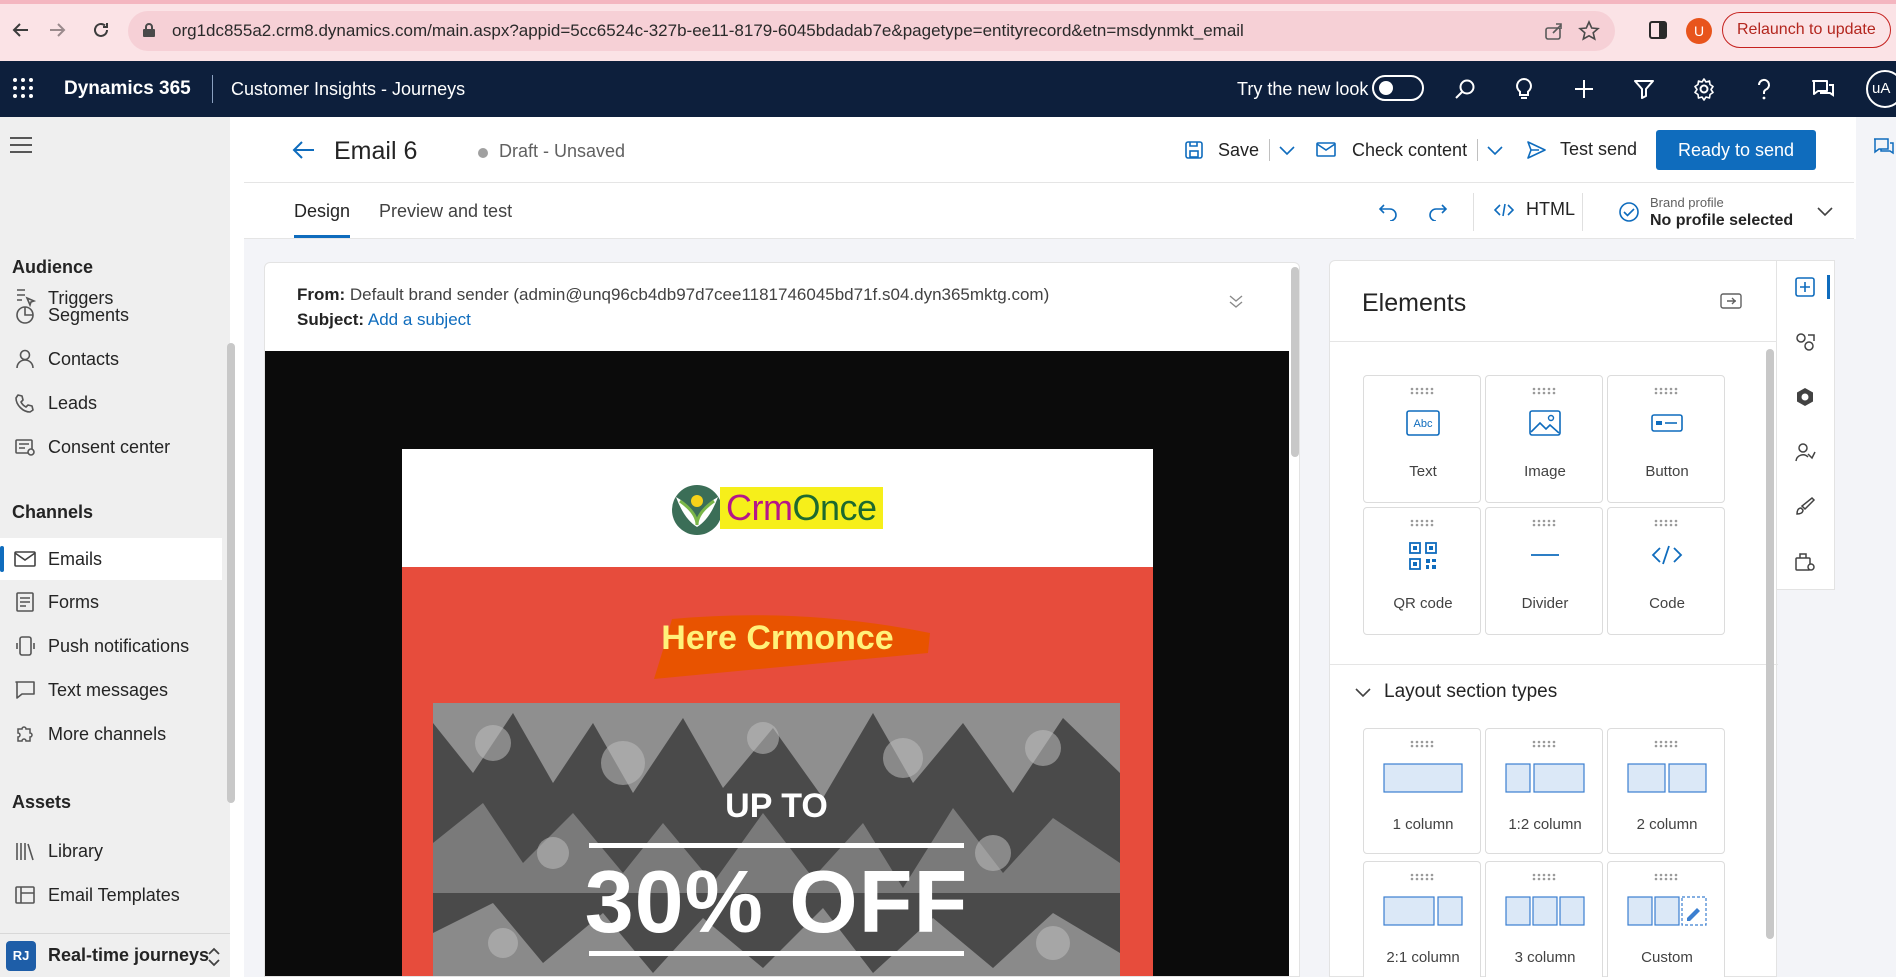  I want to click on back-icon, so click(21, 30).